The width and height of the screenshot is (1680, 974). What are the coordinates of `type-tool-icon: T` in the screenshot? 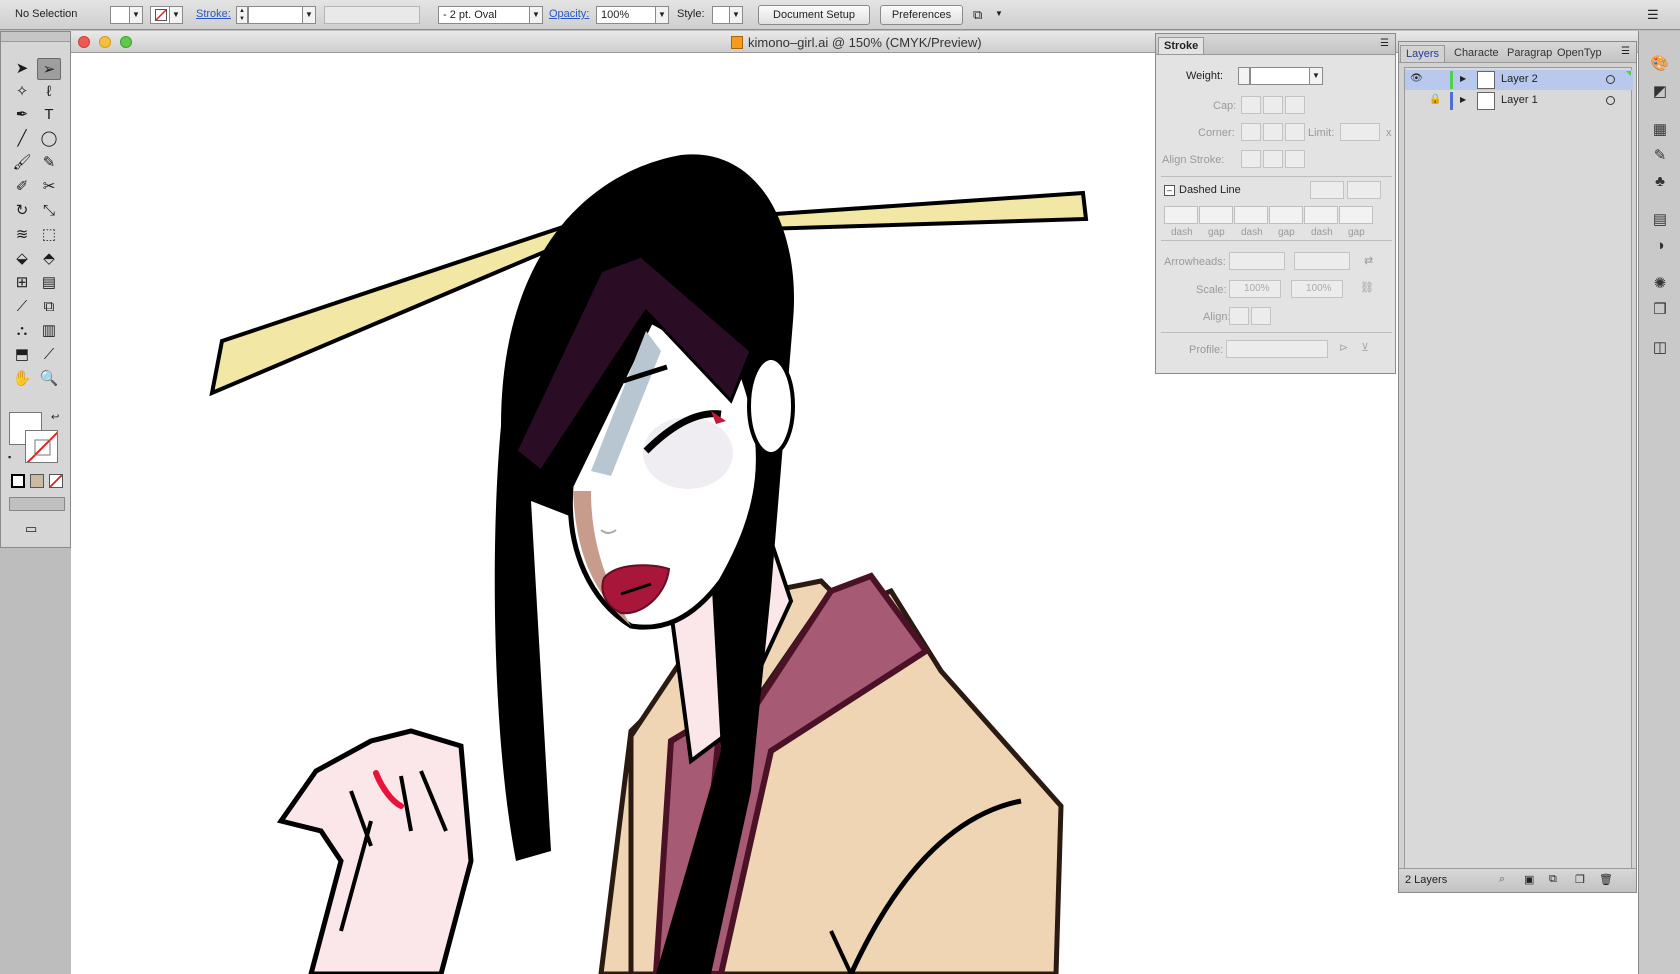 It's located at (49, 115).